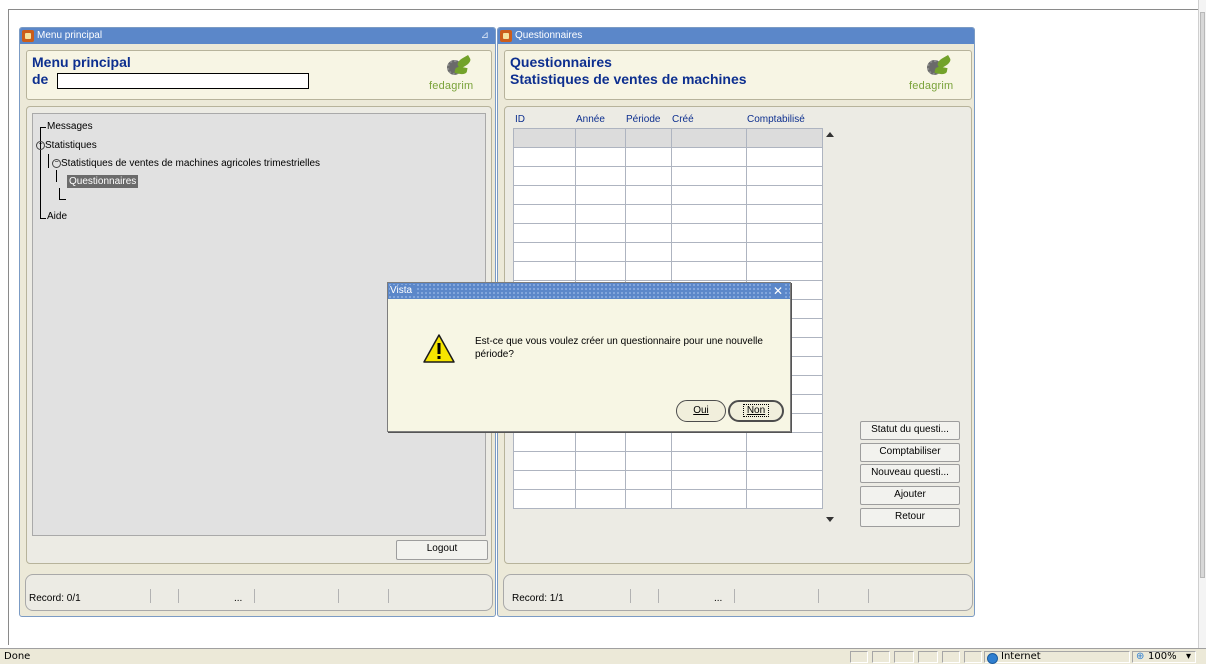 Image resolution: width=1206 pixels, height=664 pixels. I want to click on chevron-down-icon: ▾, so click(1188, 656).